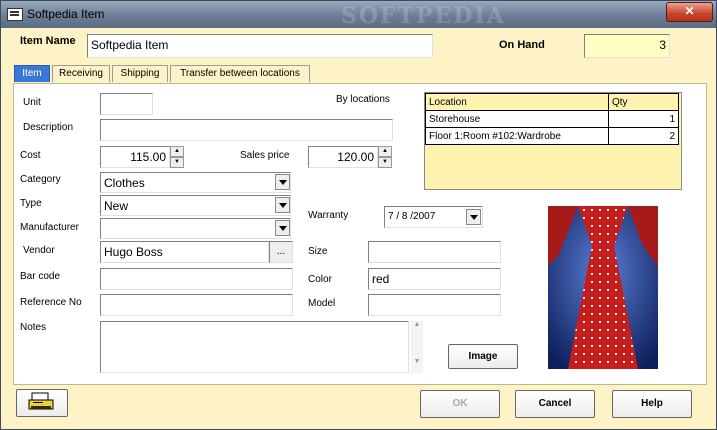 The width and height of the screenshot is (717, 430). What do you see at coordinates (363, 99) in the screenshot?
I see `by-locations-label: By locations` at bounding box center [363, 99].